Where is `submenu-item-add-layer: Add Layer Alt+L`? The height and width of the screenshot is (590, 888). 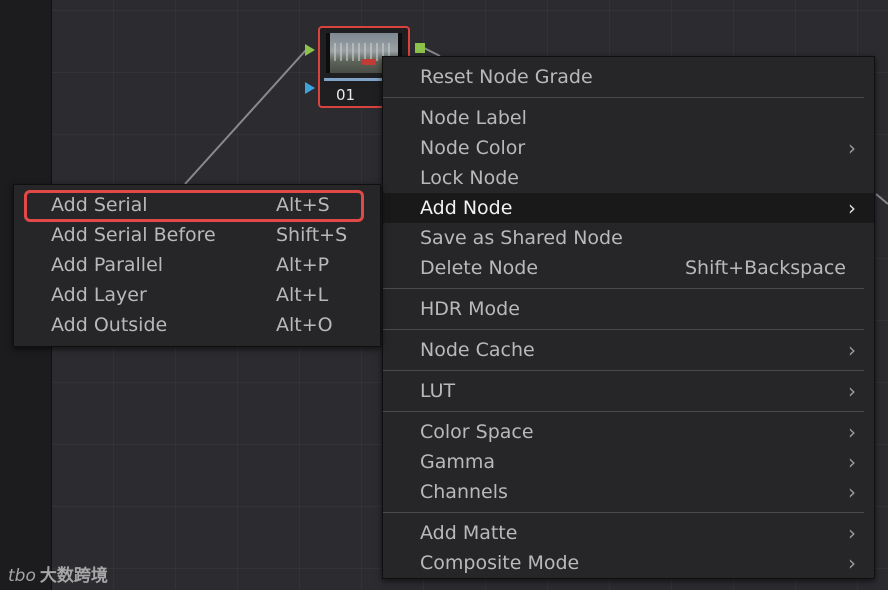 submenu-item-add-layer: Add Layer Alt+L is located at coordinates (197, 295).